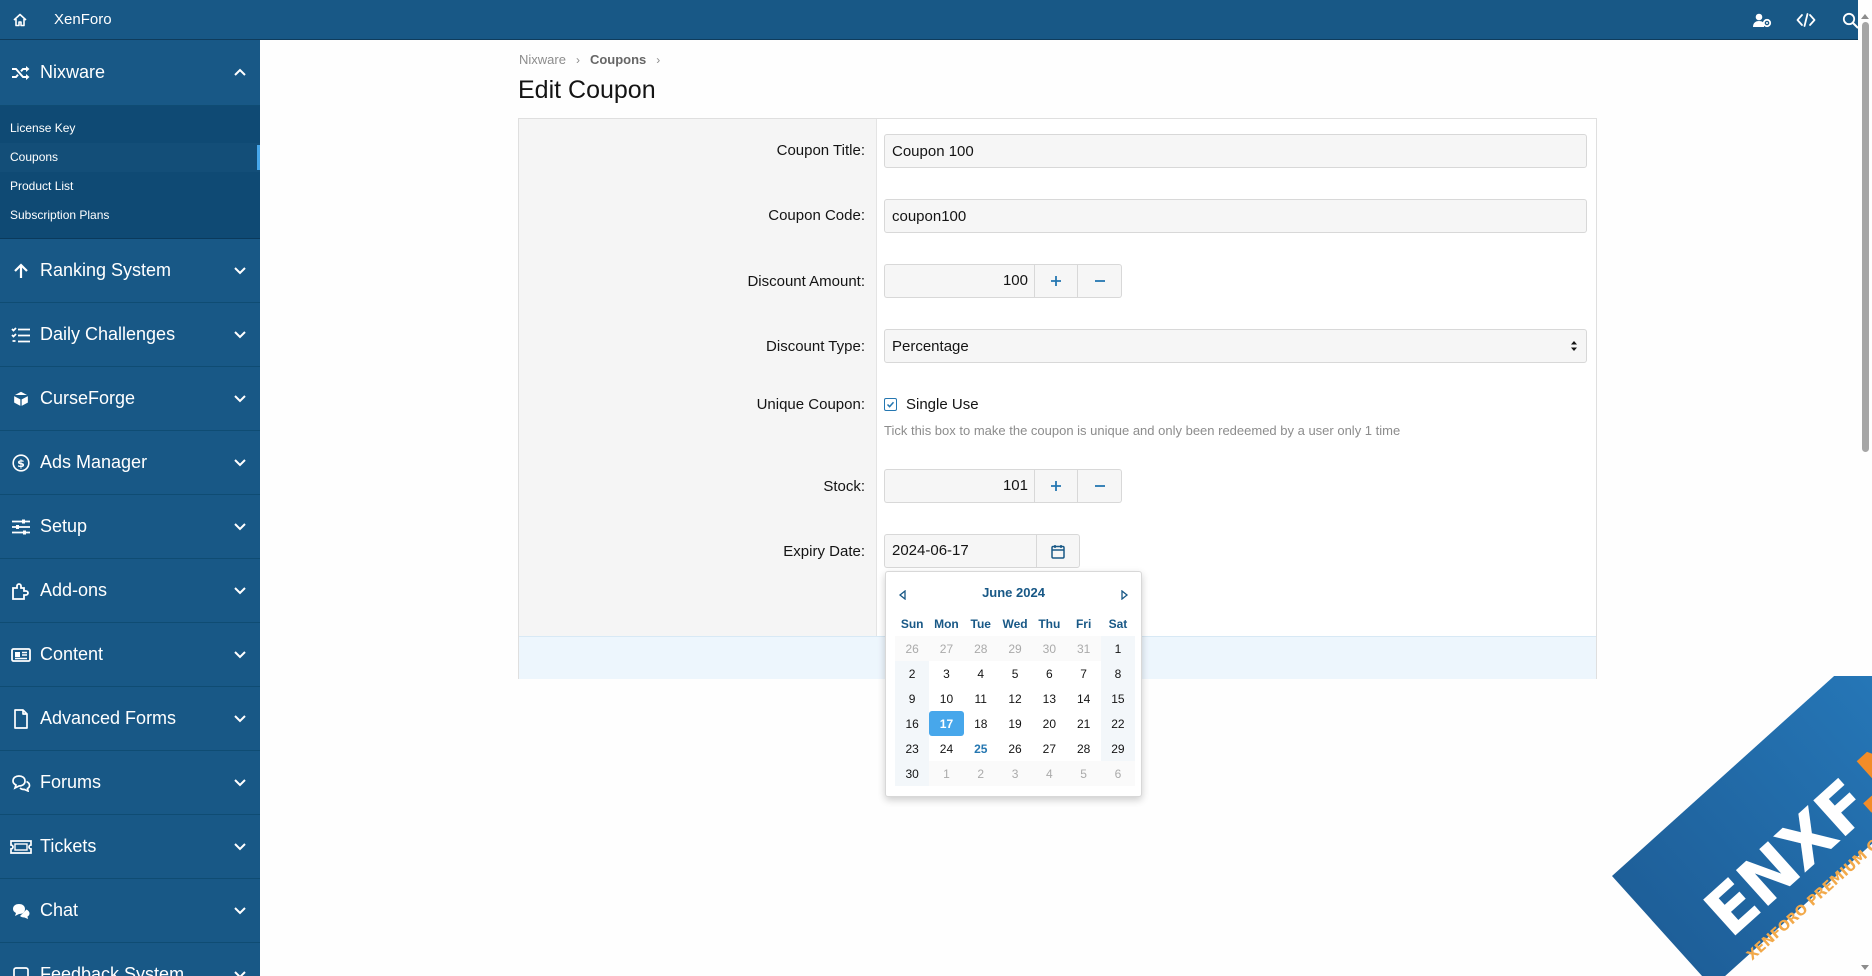  I want to click on sidebar-item-coupons: Coupons, so click(130, 157).